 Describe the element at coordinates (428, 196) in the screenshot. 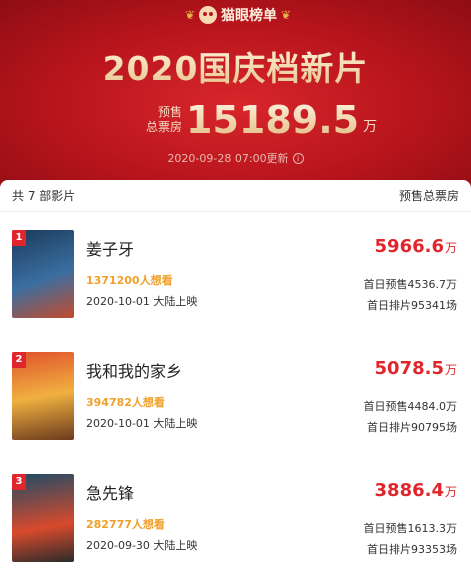

I see `column-label-presale: 预售总票房` at that location.